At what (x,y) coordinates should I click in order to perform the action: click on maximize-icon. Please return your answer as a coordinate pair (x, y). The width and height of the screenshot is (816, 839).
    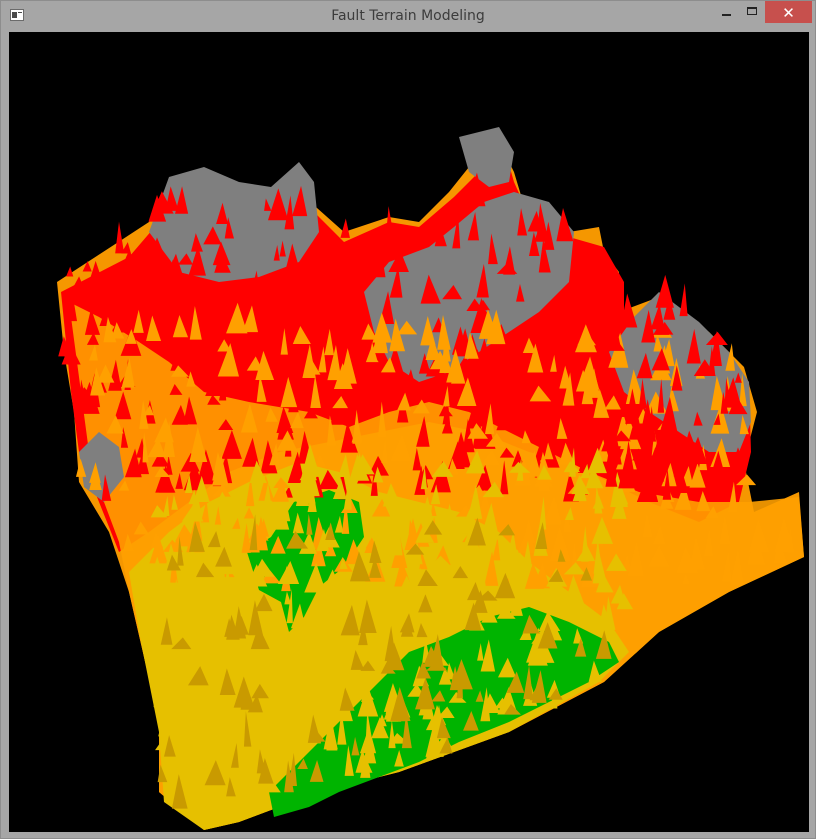
    Looking at the image, I should click on (752, 11).